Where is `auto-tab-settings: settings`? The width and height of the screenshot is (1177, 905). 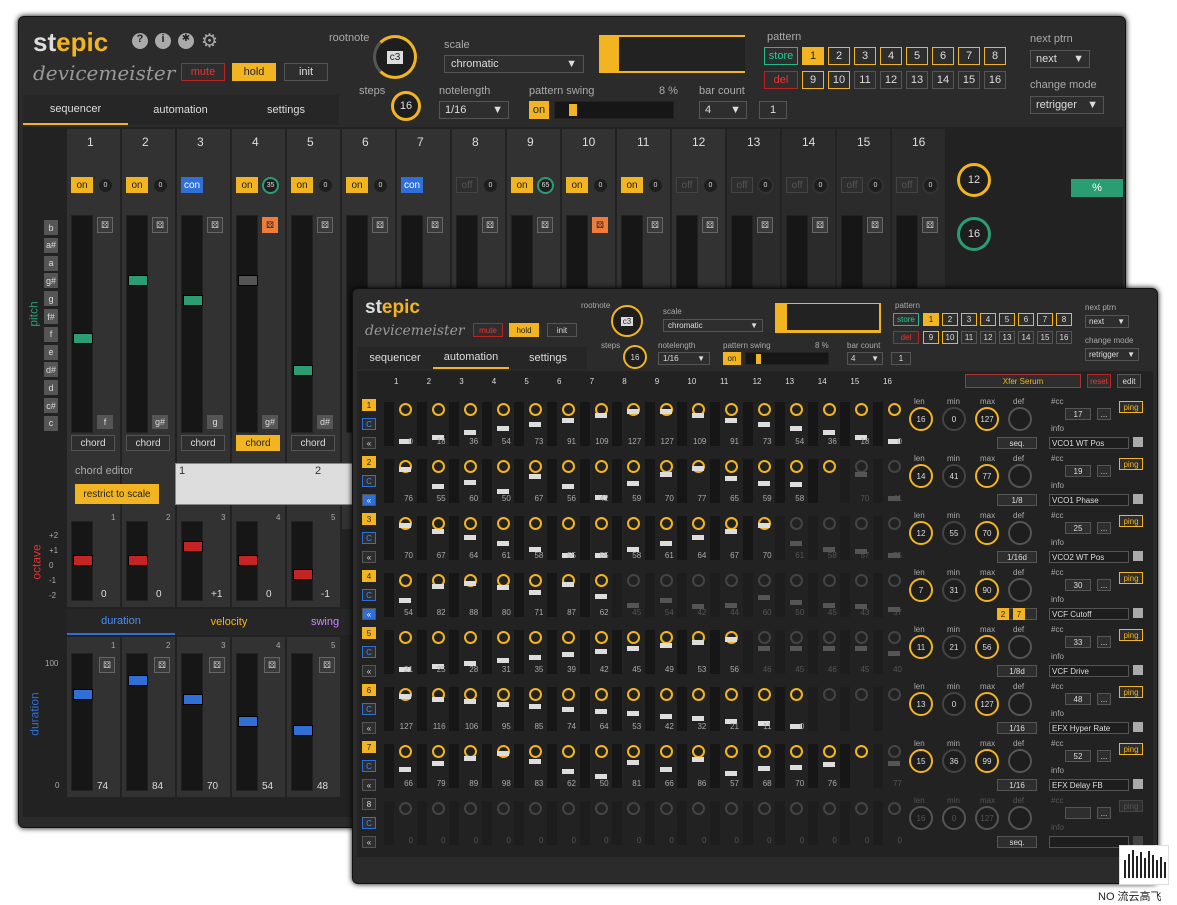 auto-tab-settings: settings is located at coordinates (548, 358).